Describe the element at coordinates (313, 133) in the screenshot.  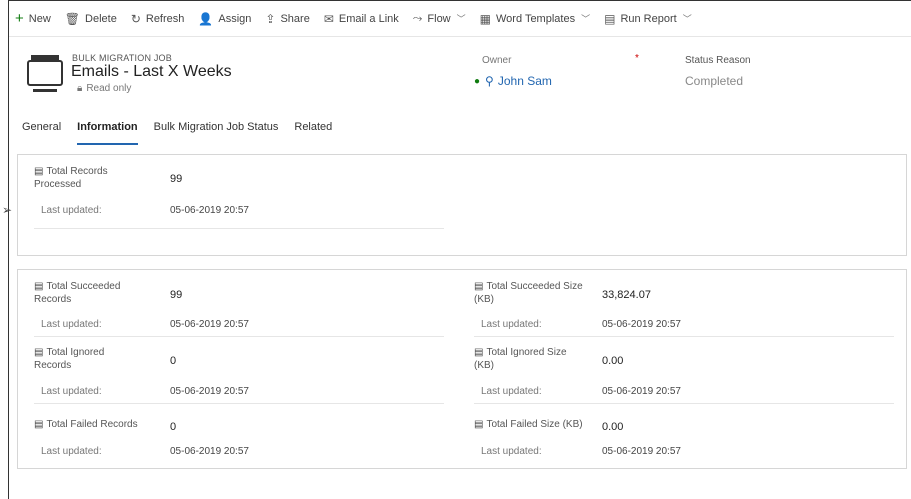
I see `tab-related: Related` at that location.